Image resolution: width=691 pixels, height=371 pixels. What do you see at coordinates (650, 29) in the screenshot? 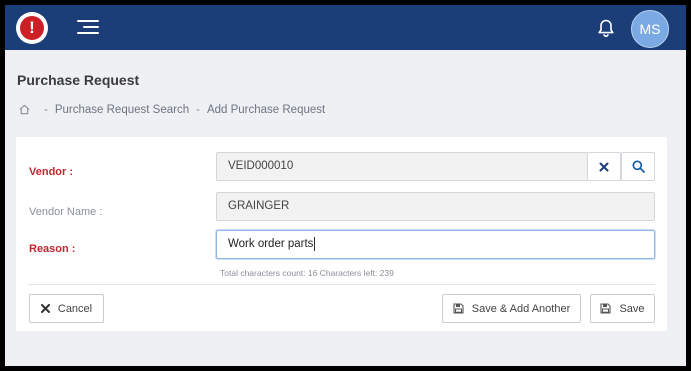
I see `user-avatar: MS` at bounding box center [650, 29].